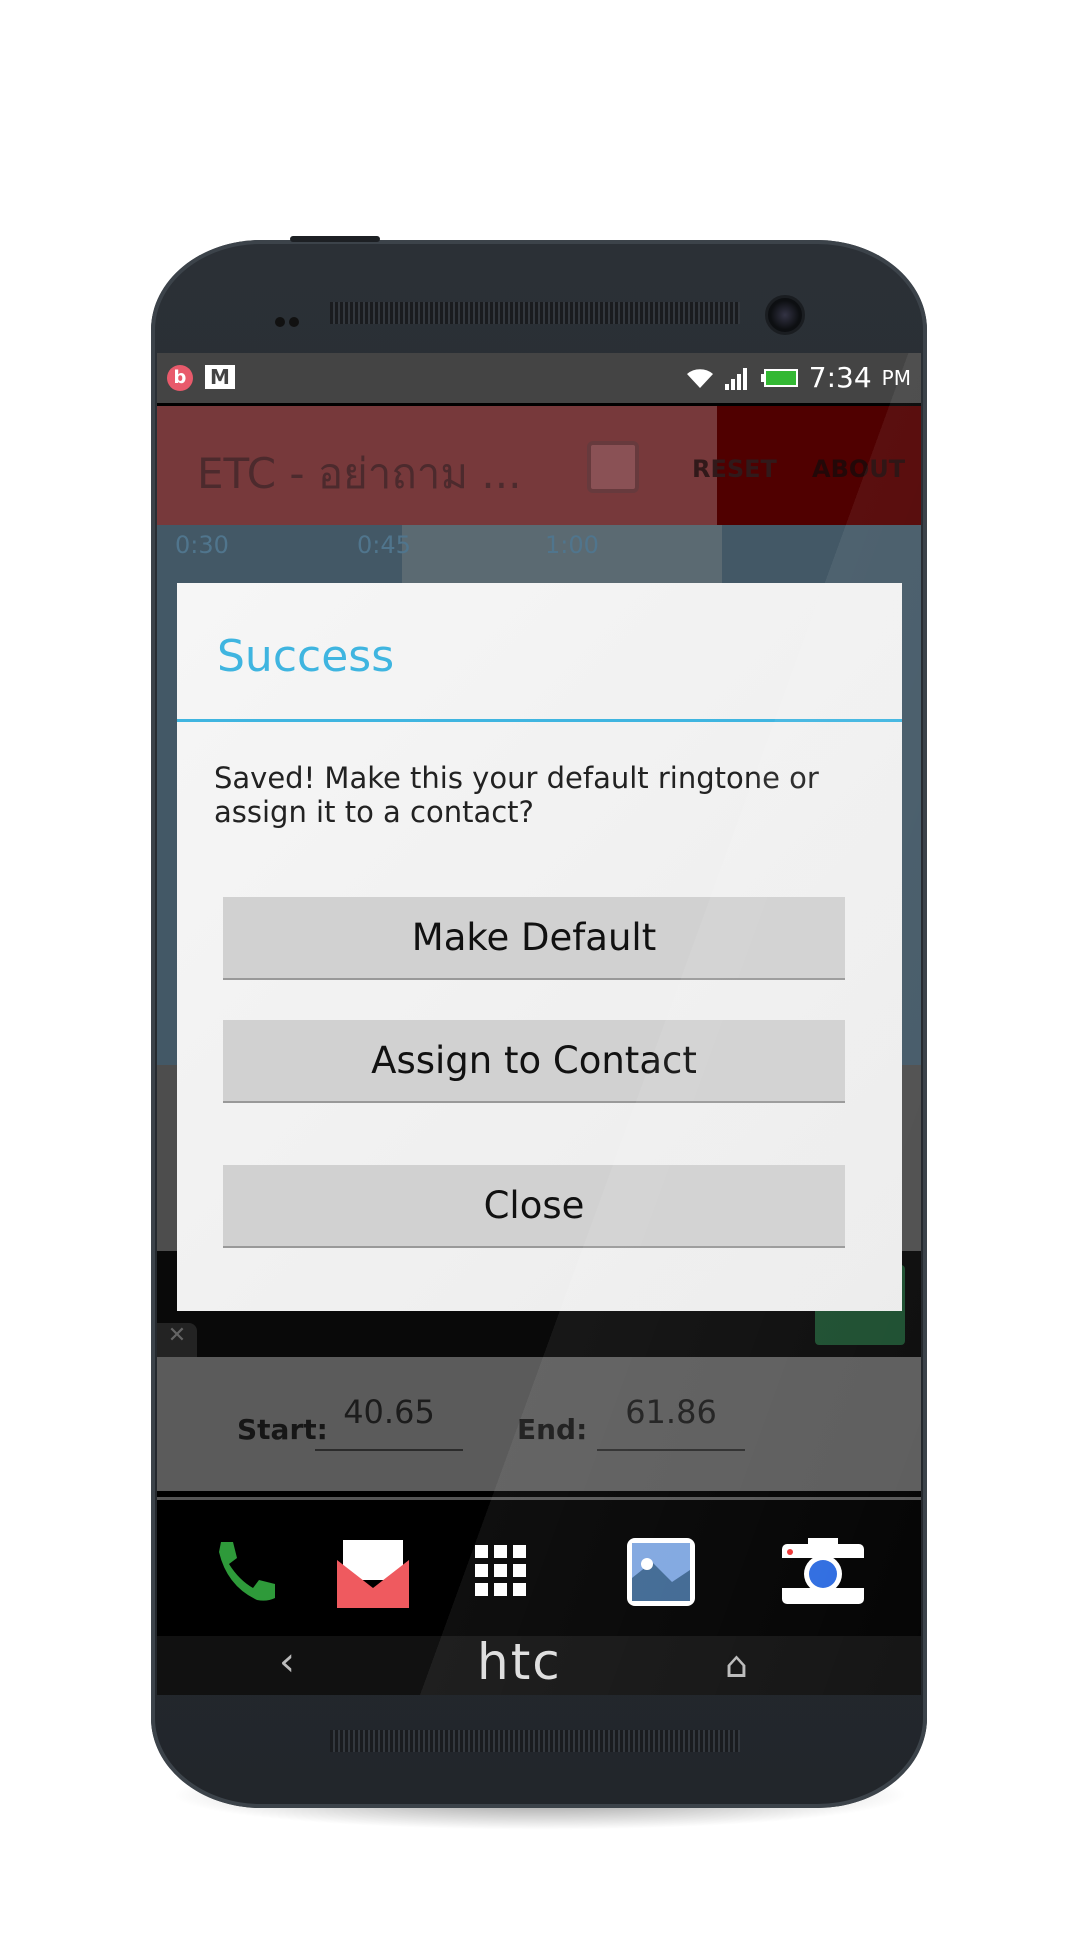 The width and height of the screenshot is (1080, 1944). What do you see at coordinates (287, 1662) in the screenshot?
I see `back-button: ‹` at bounding box center [287, 1662].